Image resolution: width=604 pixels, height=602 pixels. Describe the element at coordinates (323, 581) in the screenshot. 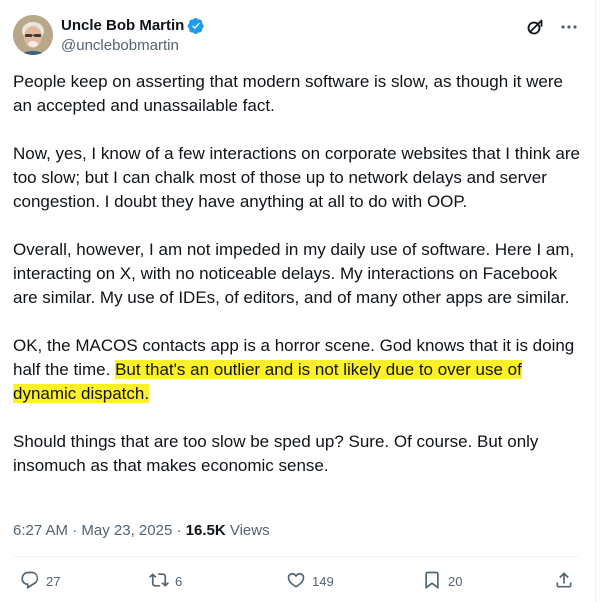

I see `like-count: 149` at that location.